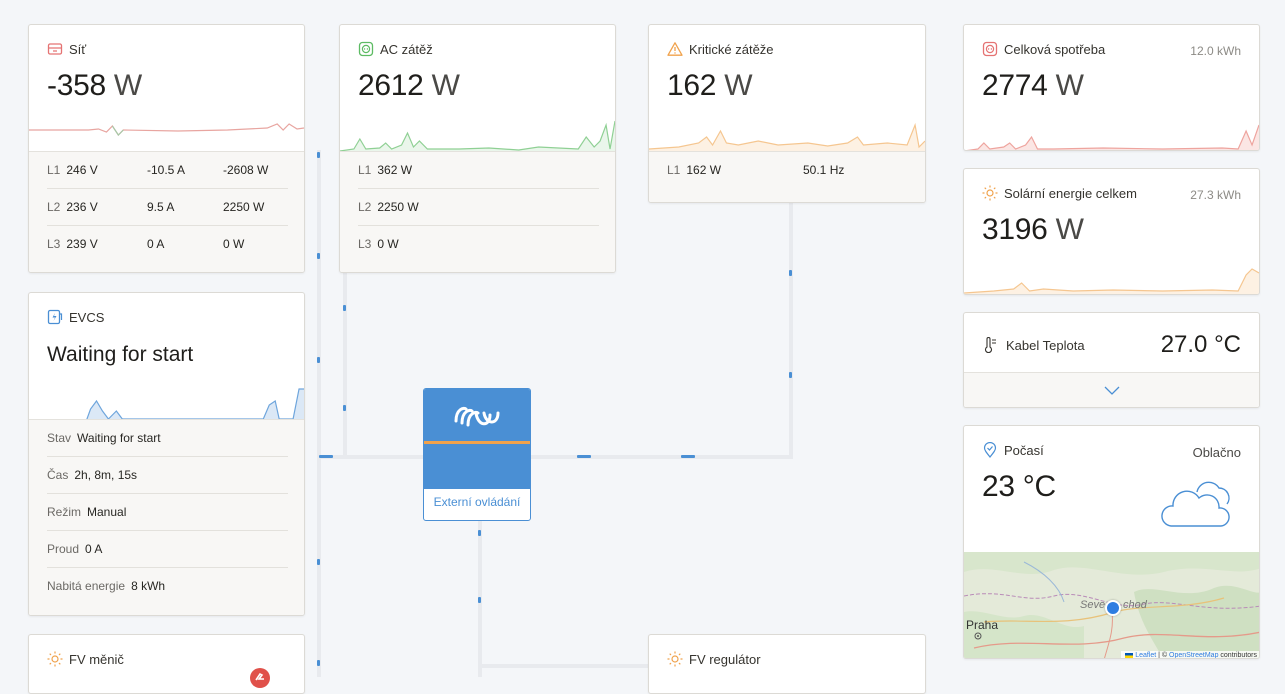  Describe the element at coordinates (59, 438) in the screenshot. I see `evcs-row-label: Stav` at that location.